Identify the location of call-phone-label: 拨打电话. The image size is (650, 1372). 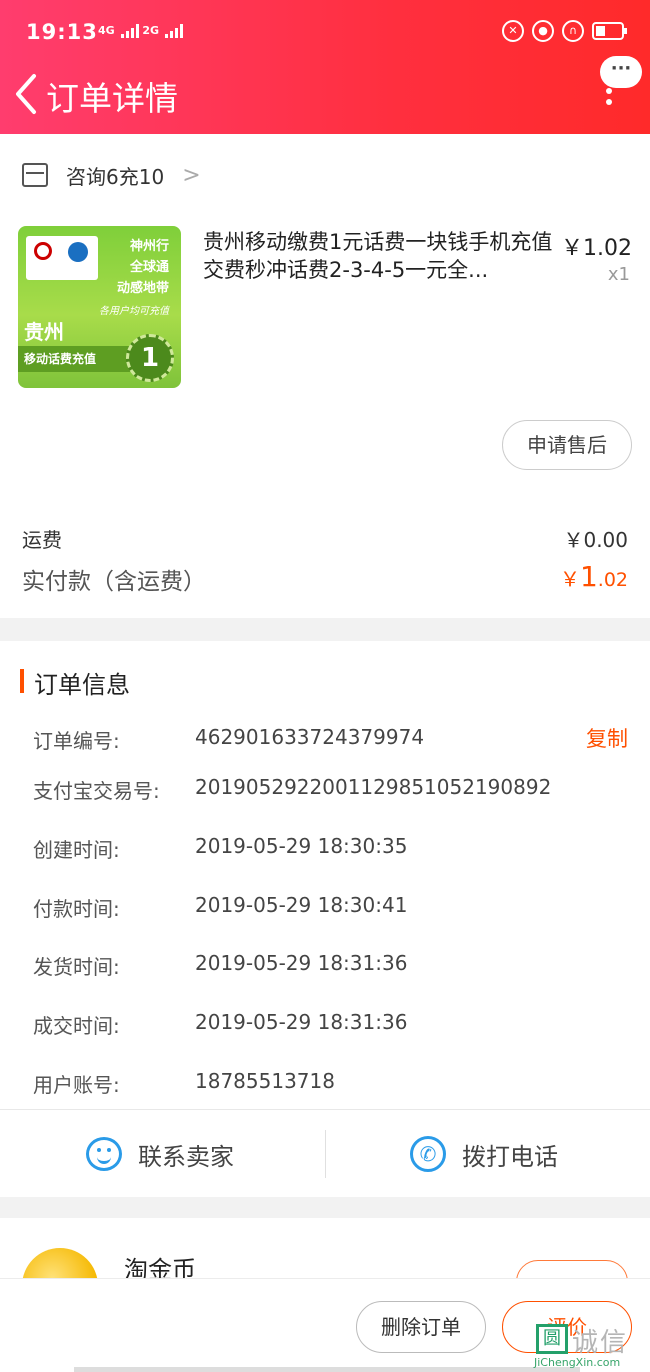
(510, 1156).